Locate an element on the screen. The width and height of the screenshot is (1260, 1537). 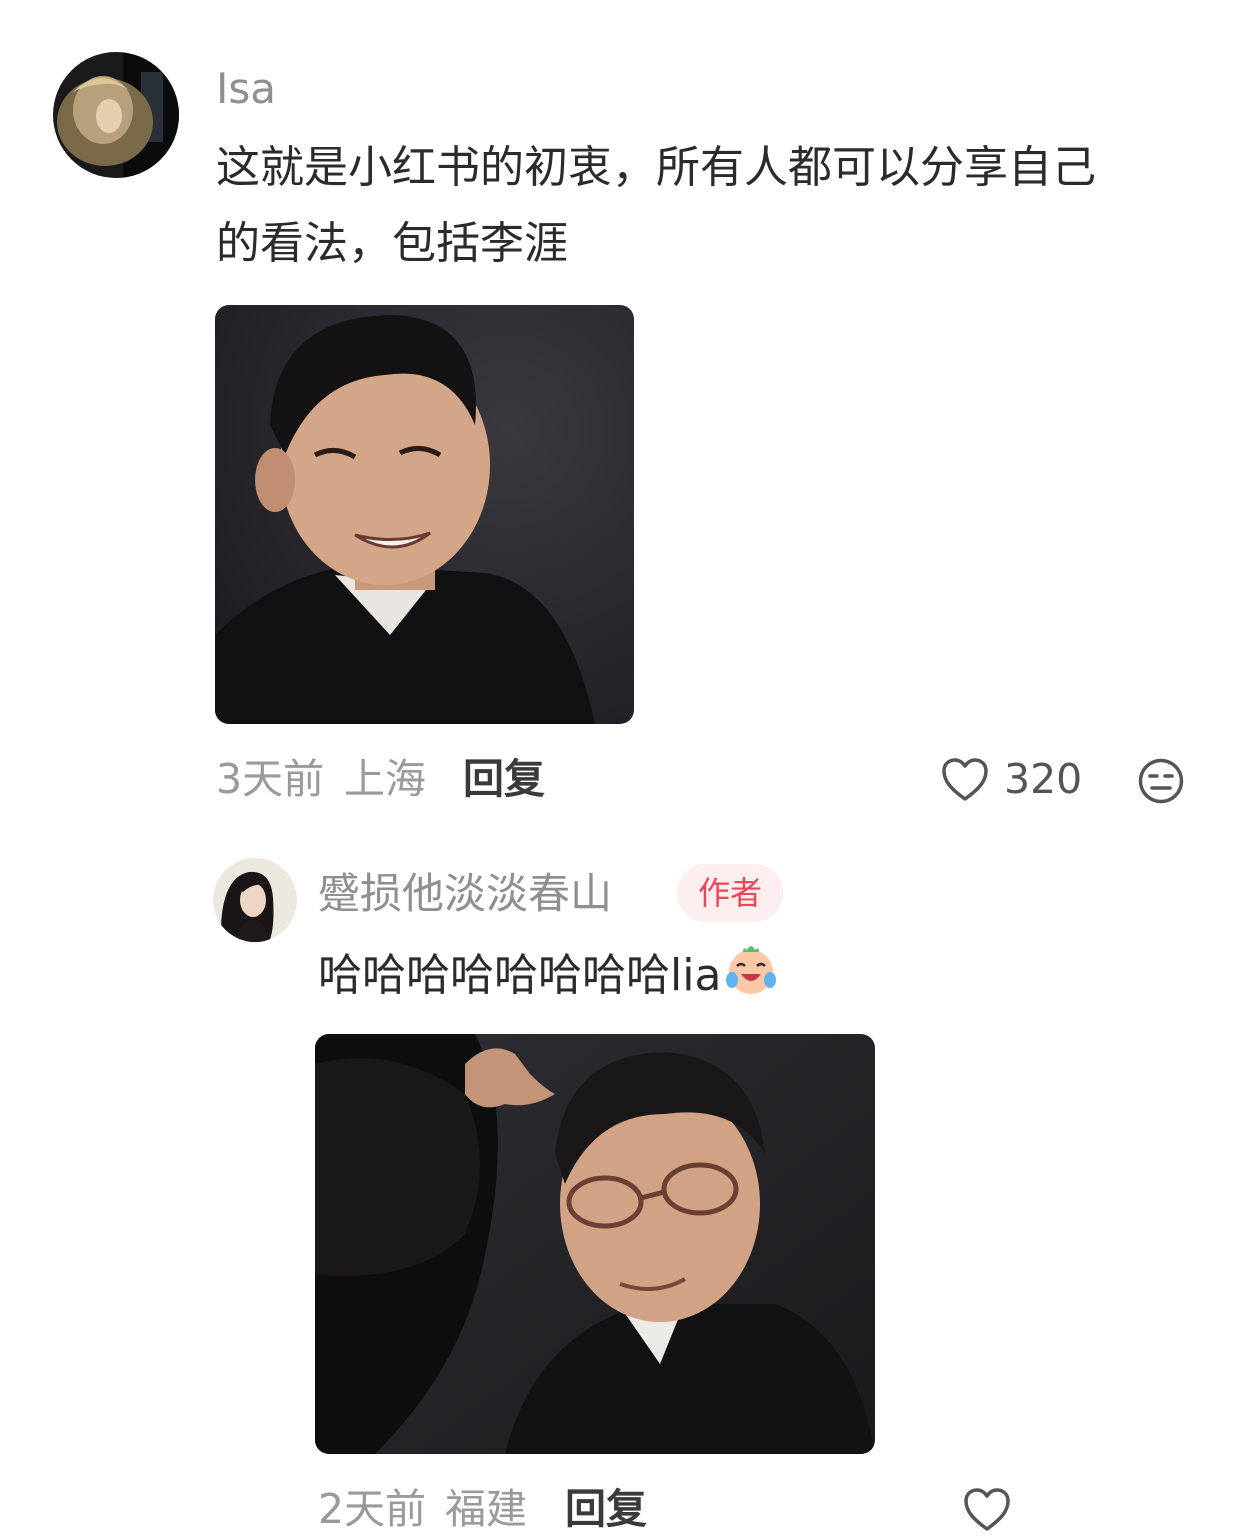
like-count: 320 is located at coordinates (1043, 779).